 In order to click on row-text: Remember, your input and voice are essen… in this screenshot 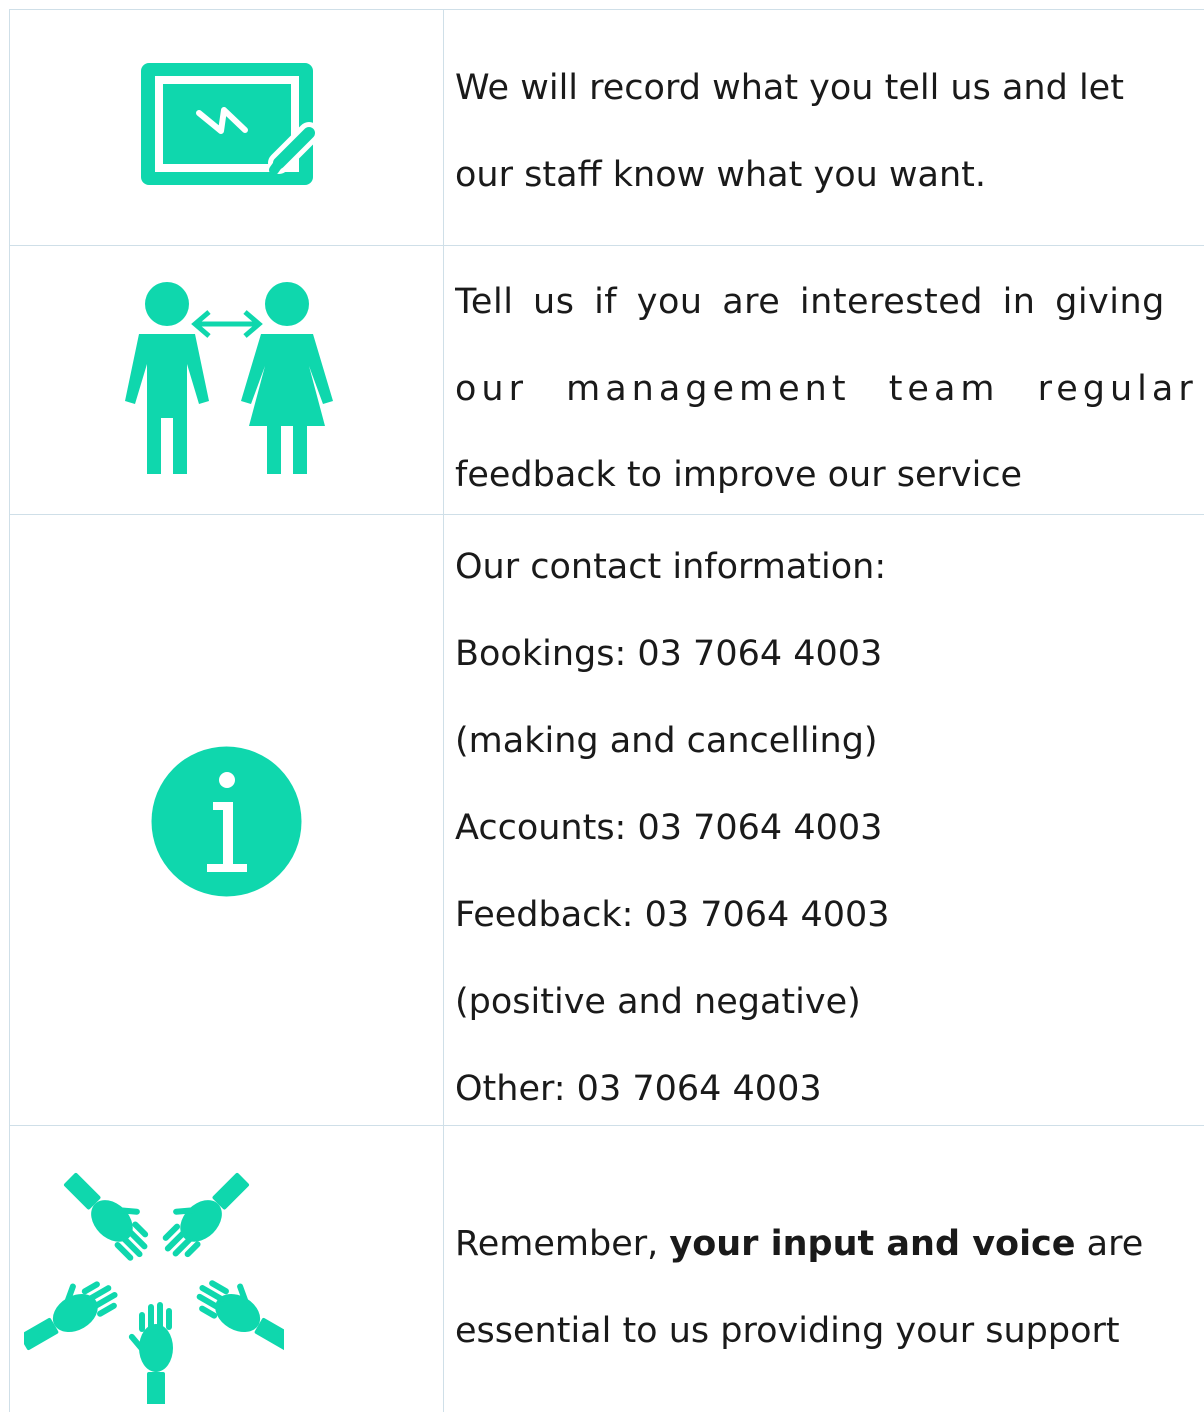, I will do `click(829, 1269)`.